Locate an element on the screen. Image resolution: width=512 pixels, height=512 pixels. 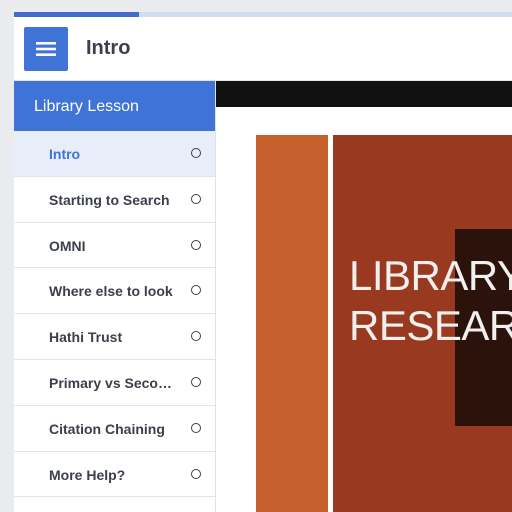
slide-title-line-2: RESEARCH is located at coordinates (430, 326).